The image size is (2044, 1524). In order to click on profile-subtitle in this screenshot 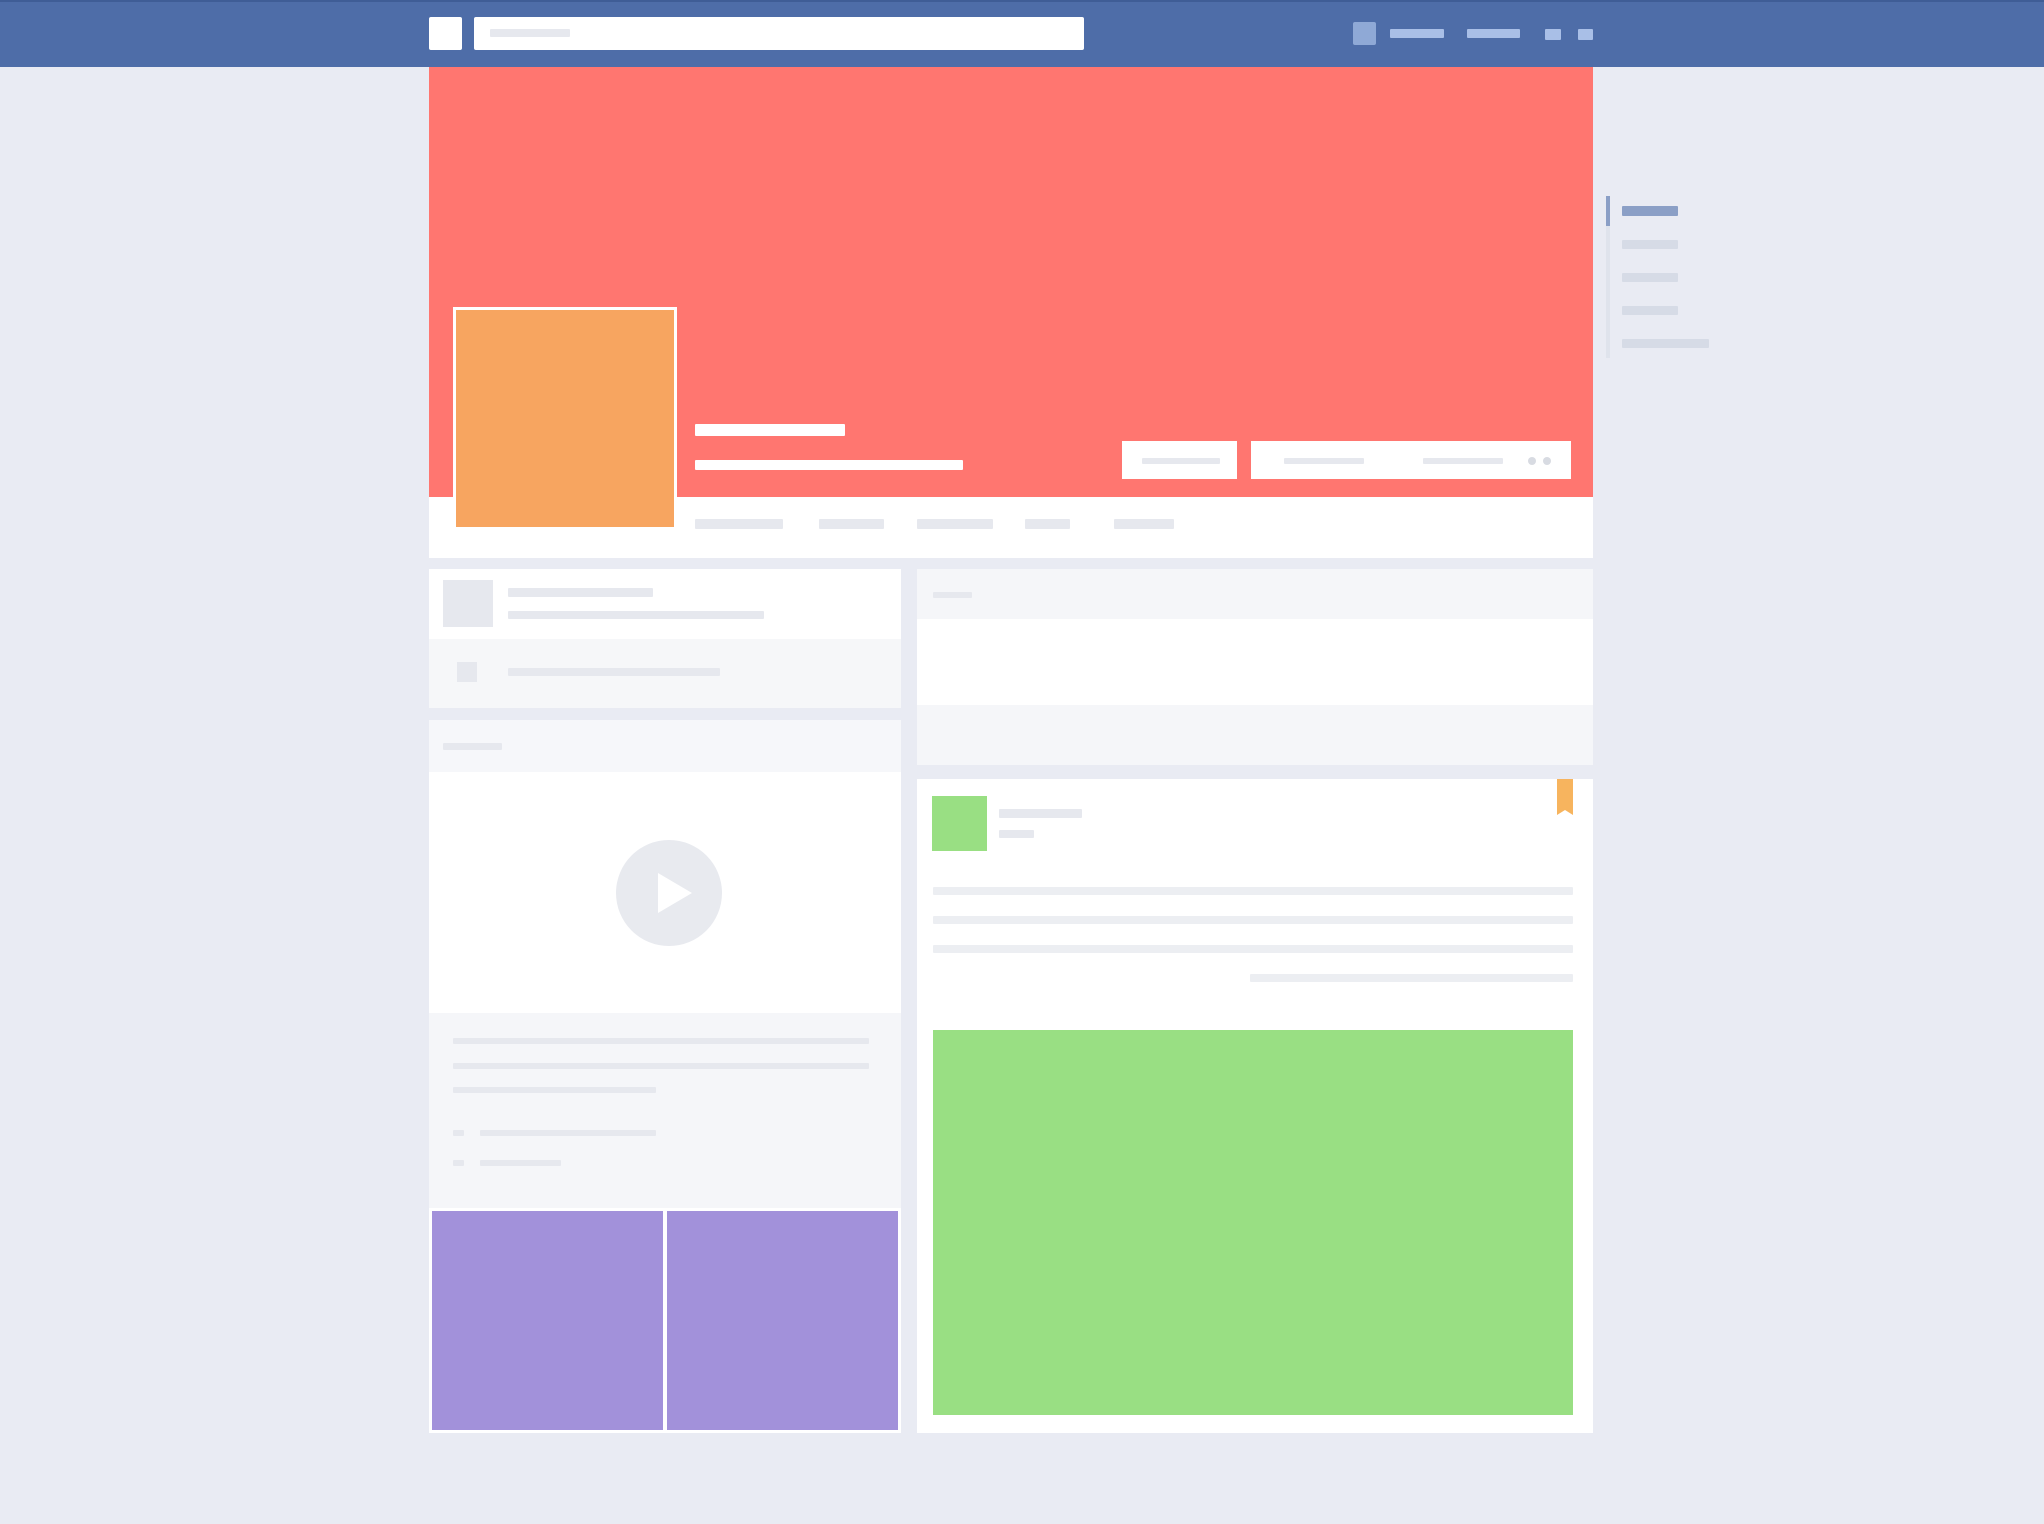, I will do `click(829, 465)`.